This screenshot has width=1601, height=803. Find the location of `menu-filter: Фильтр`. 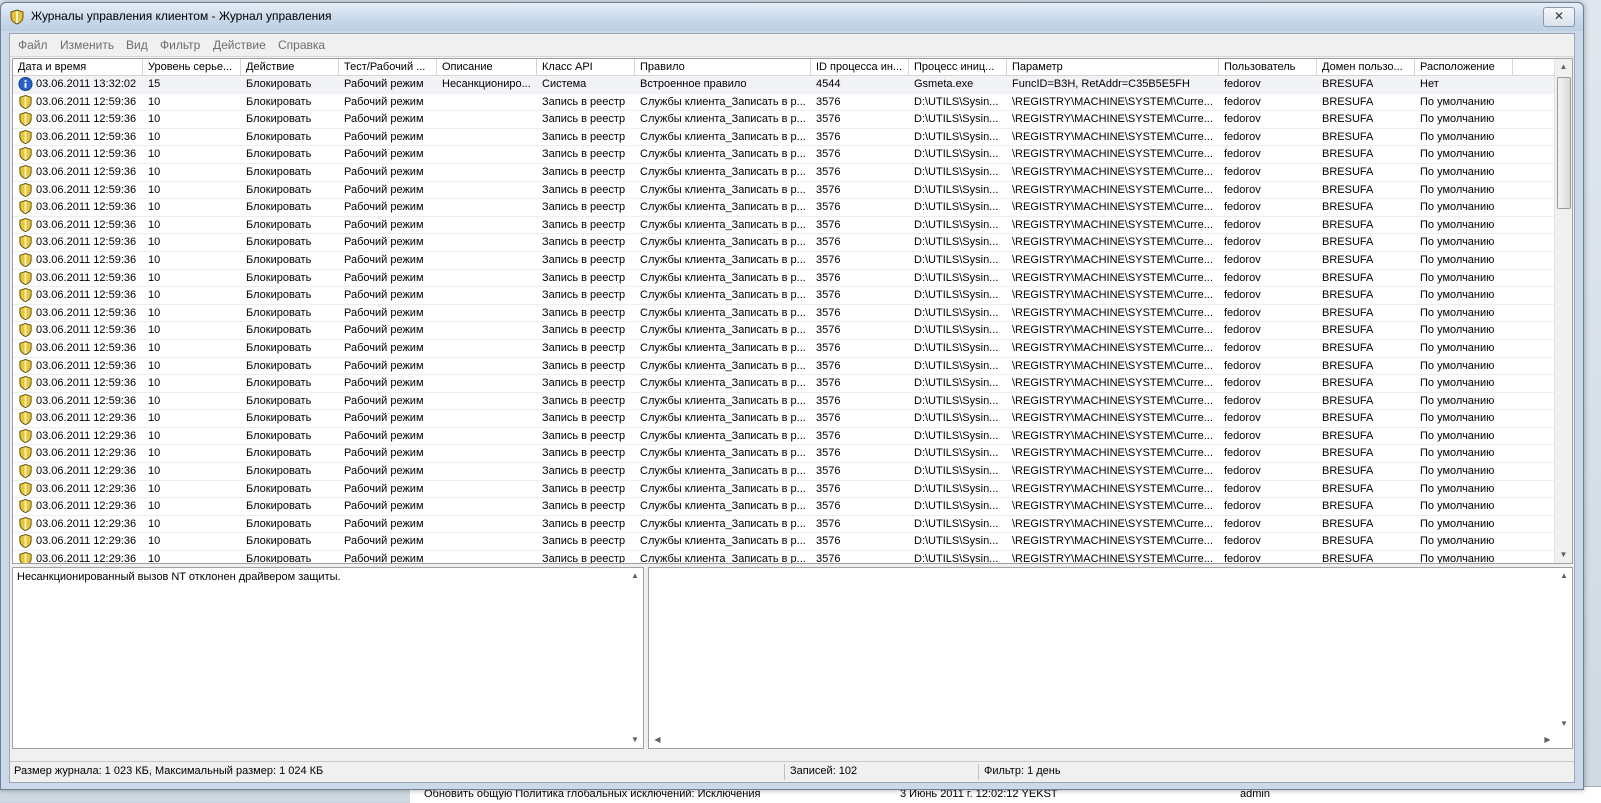

menu-filter: Фильтр is located at coordinates (180, 45).